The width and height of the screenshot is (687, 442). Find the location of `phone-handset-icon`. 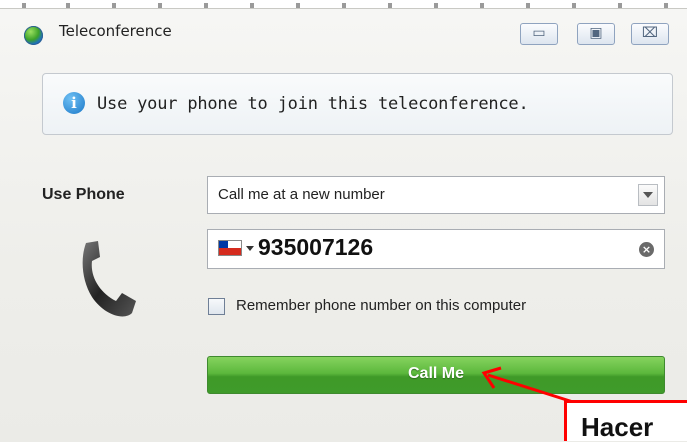

phone-handset-icon is located at coordinates (109, 279).